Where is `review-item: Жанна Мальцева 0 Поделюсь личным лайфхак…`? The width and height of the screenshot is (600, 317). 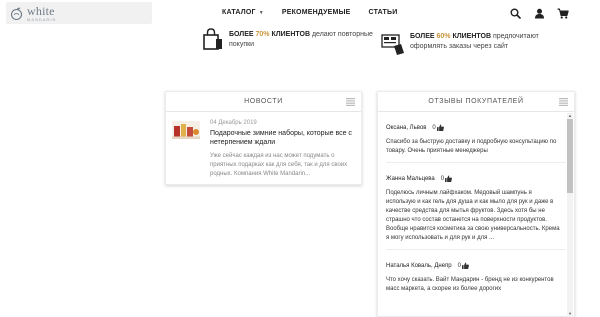
review-item: Жанна Мальцева 0 Поделюсь личным лайфхак… is located at coordinates (476, 202).